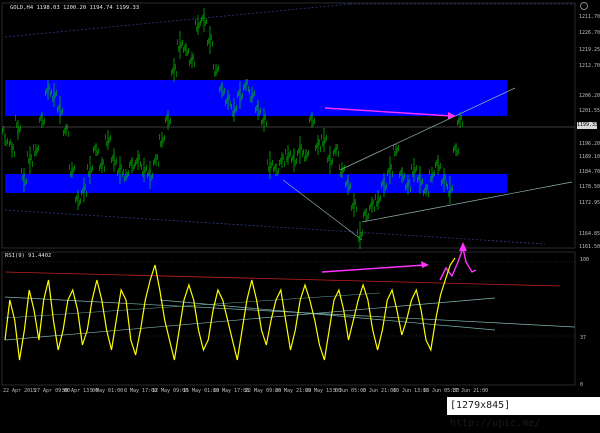 This screenshot has height=433, width=600. What do you see at coordinates (470, 391) in the screenshot?
I see `time-axis-label: 17 Jun 21:00` at bounding box center [470, 391].